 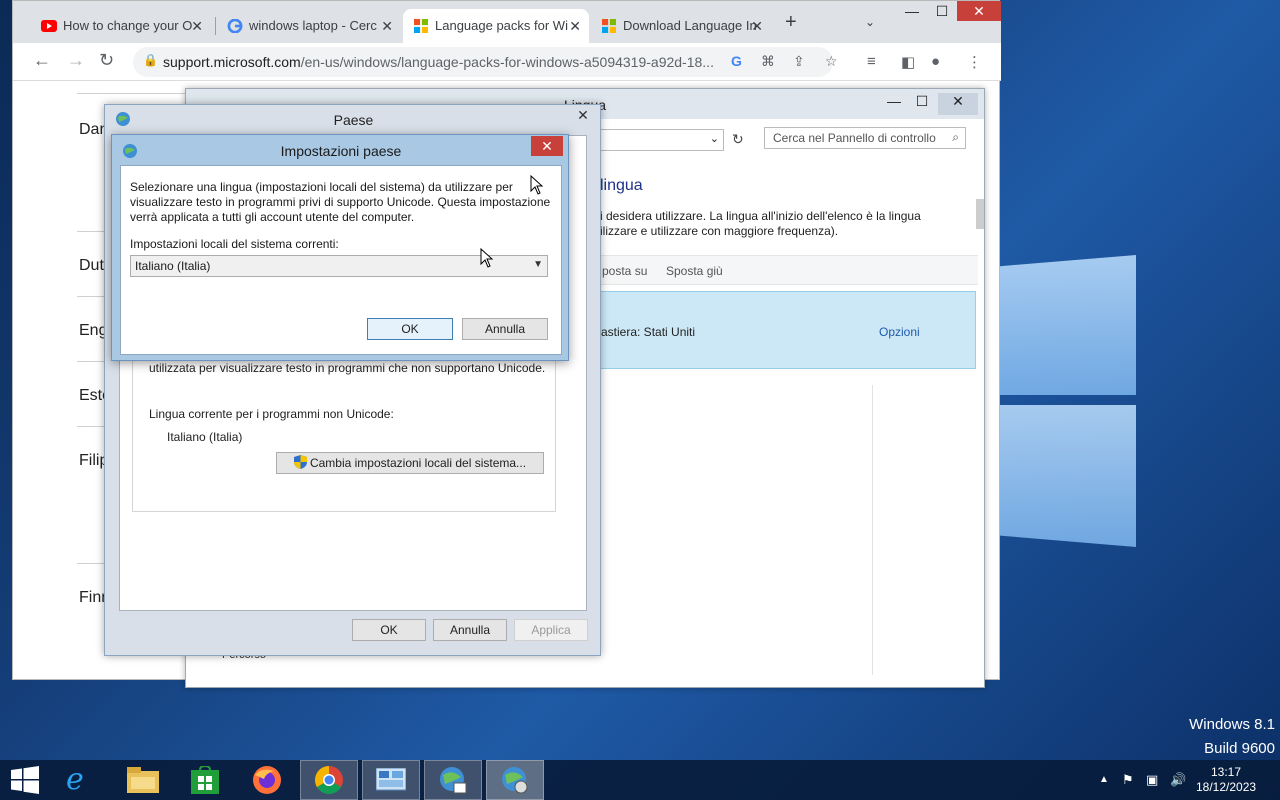 I want to click on network-icon: ▣, so click(x=1152, y=780).